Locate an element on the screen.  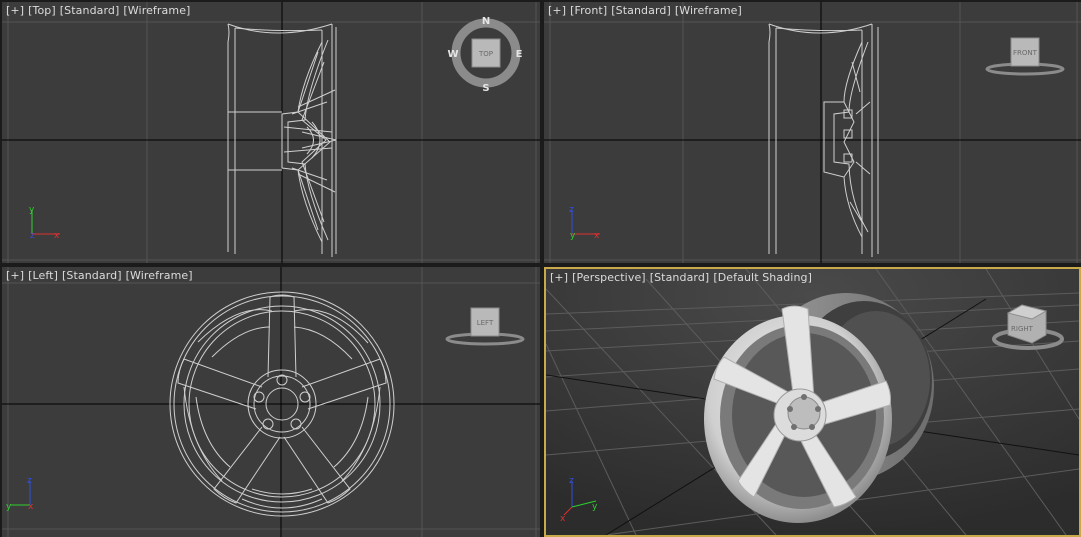
viewport-top-mode-menu: [Standard] is located at coordinates (90, 10).